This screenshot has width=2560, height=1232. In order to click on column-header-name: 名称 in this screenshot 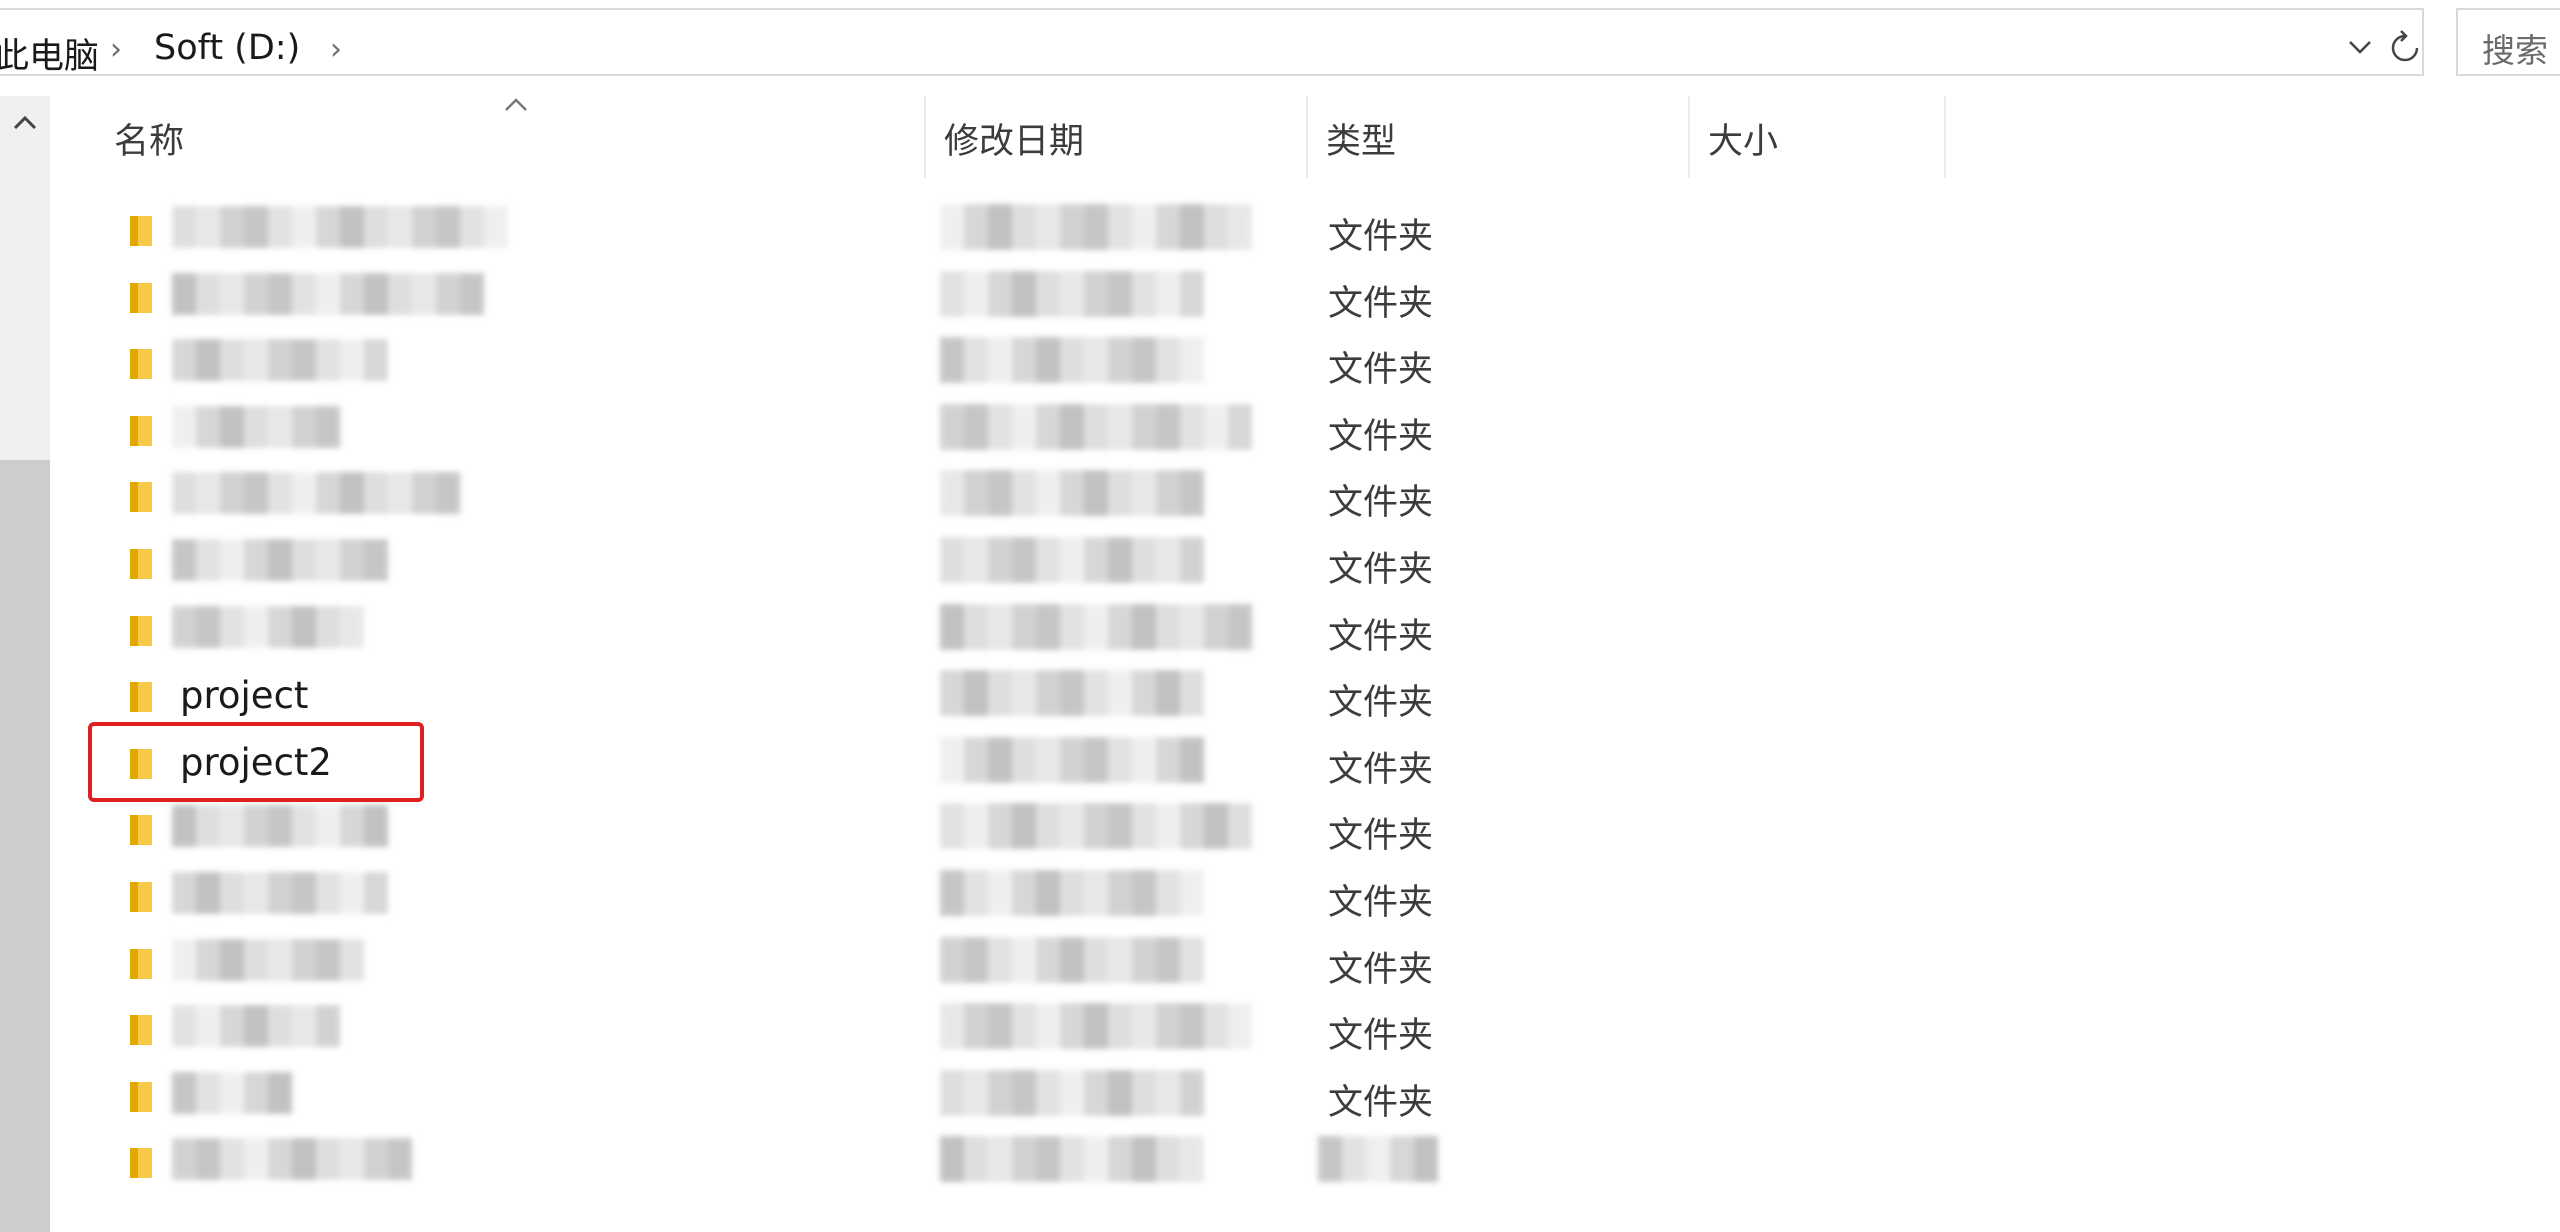, I will do `click(149, 138)`.